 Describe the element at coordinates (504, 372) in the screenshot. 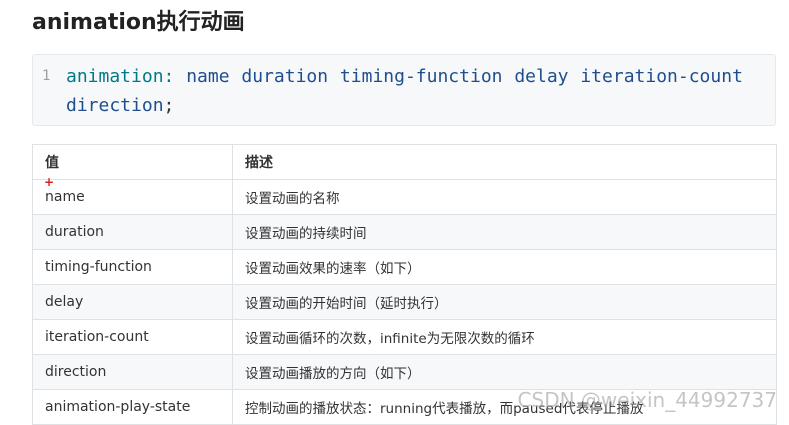

I see `row-description: 设置动画播放的方向（如下）` at that location.